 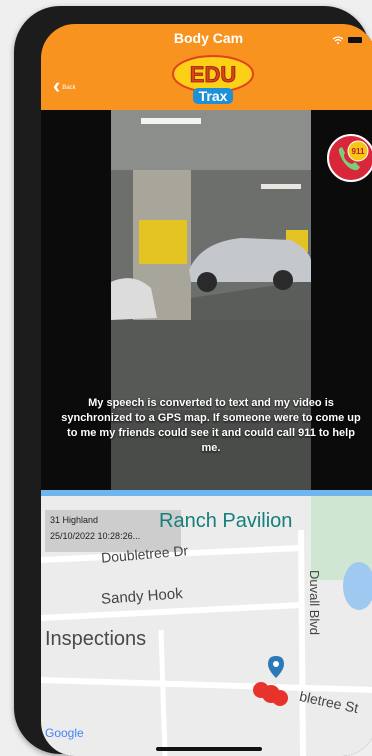 I want to click on call-911-button: 911, so click(x=349, y=158).